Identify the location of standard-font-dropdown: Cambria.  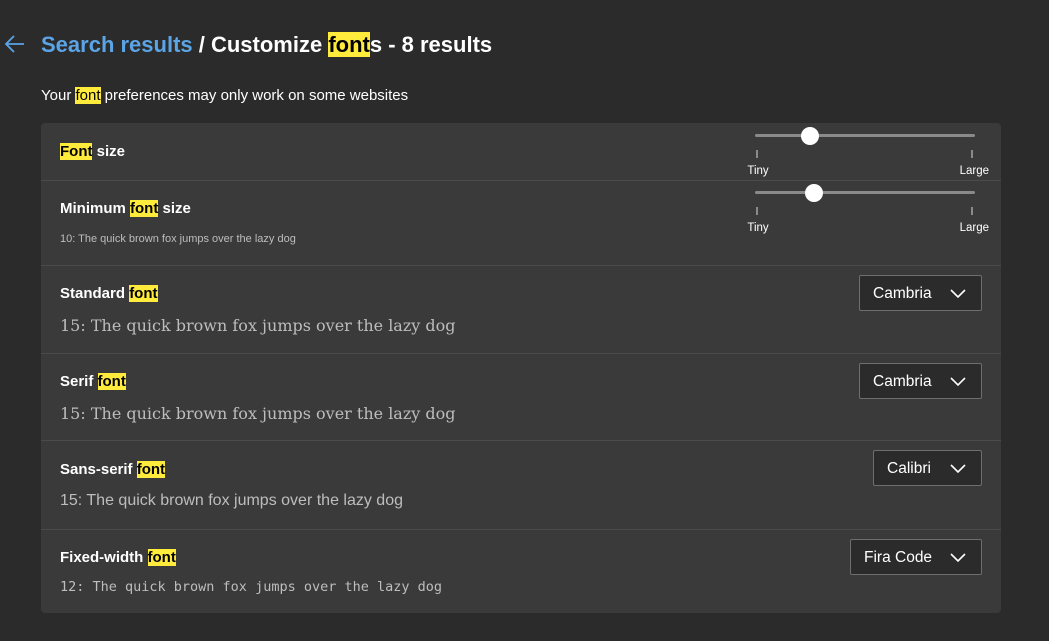
(920, 293).